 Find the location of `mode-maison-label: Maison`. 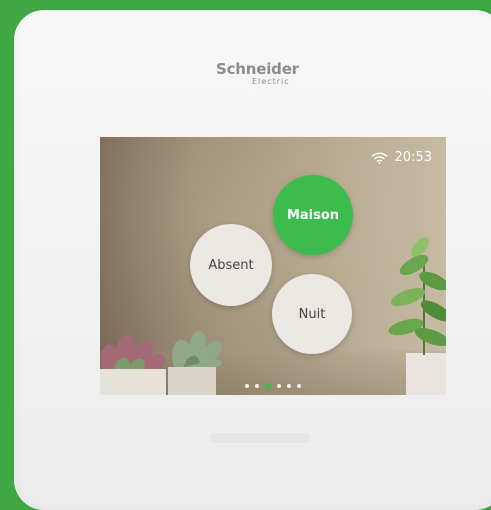

mode-maison-label: Maison is located at coordinates (313, 215).